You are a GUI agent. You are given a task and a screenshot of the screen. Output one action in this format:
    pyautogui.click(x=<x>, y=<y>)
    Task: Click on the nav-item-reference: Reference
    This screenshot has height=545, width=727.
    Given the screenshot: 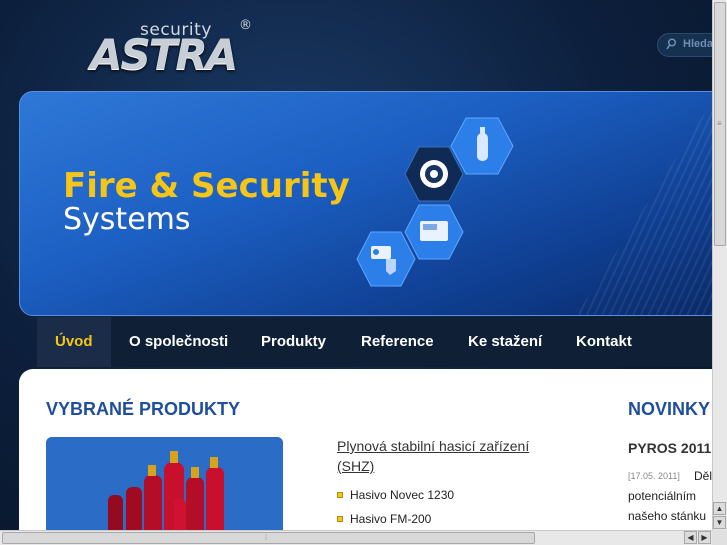 What is the action you would take?
    pyautogui.click(x=397, y=342)
    